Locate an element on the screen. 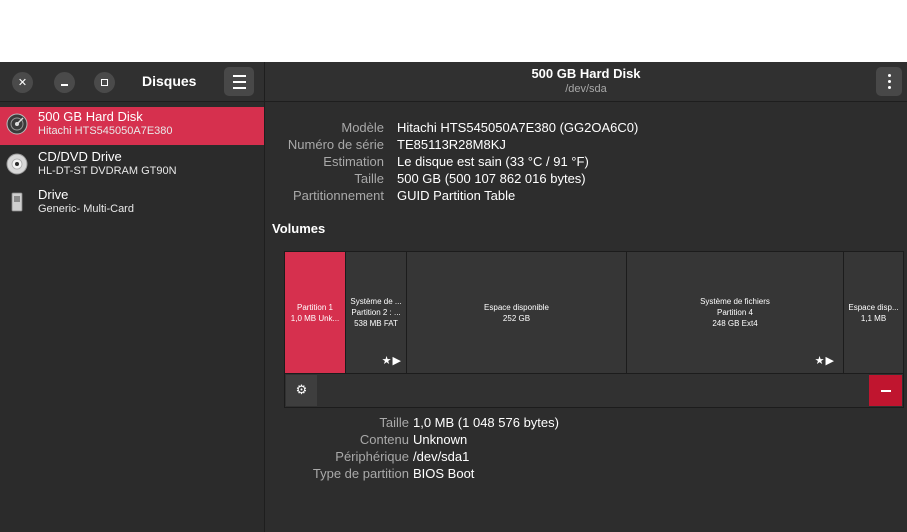  info-value: /dev/sda1 is located at coordinates (441, 456).